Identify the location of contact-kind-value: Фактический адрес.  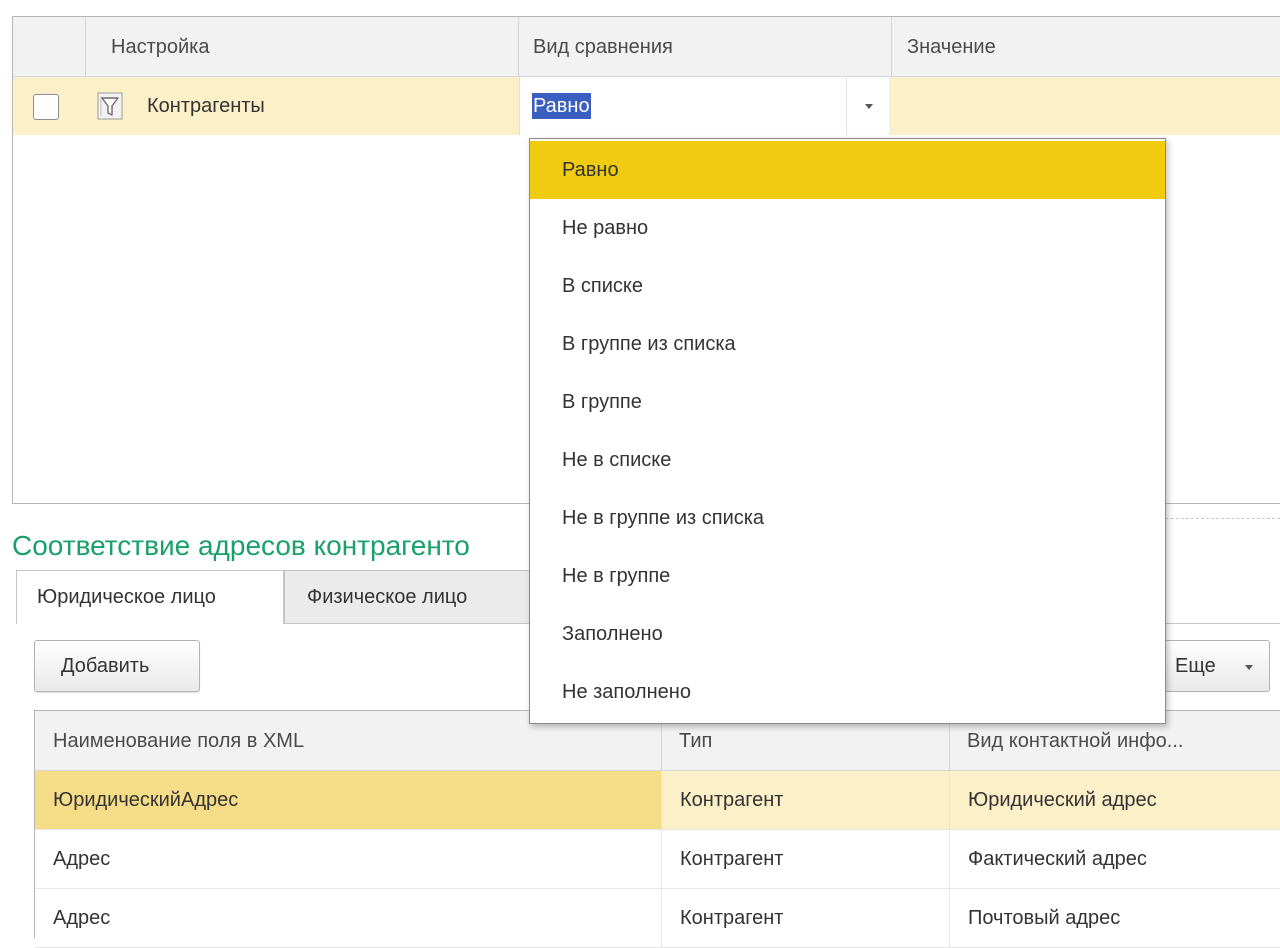
(1057, 859).